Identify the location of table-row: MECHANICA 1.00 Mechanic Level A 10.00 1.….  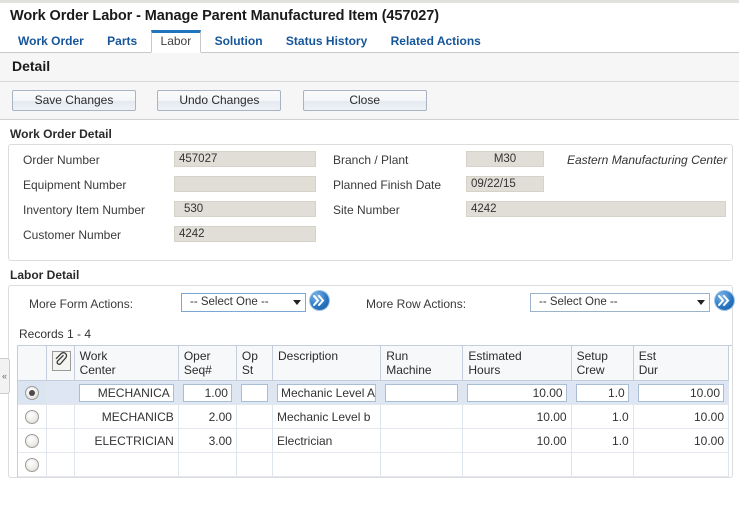
(374, 392).